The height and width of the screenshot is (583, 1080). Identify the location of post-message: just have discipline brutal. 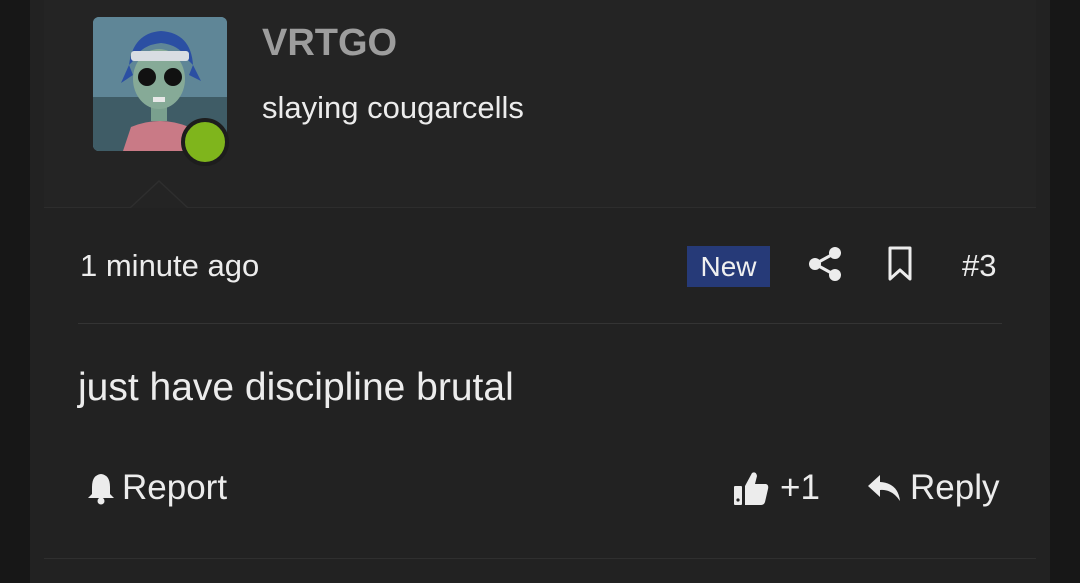
(296, 387).